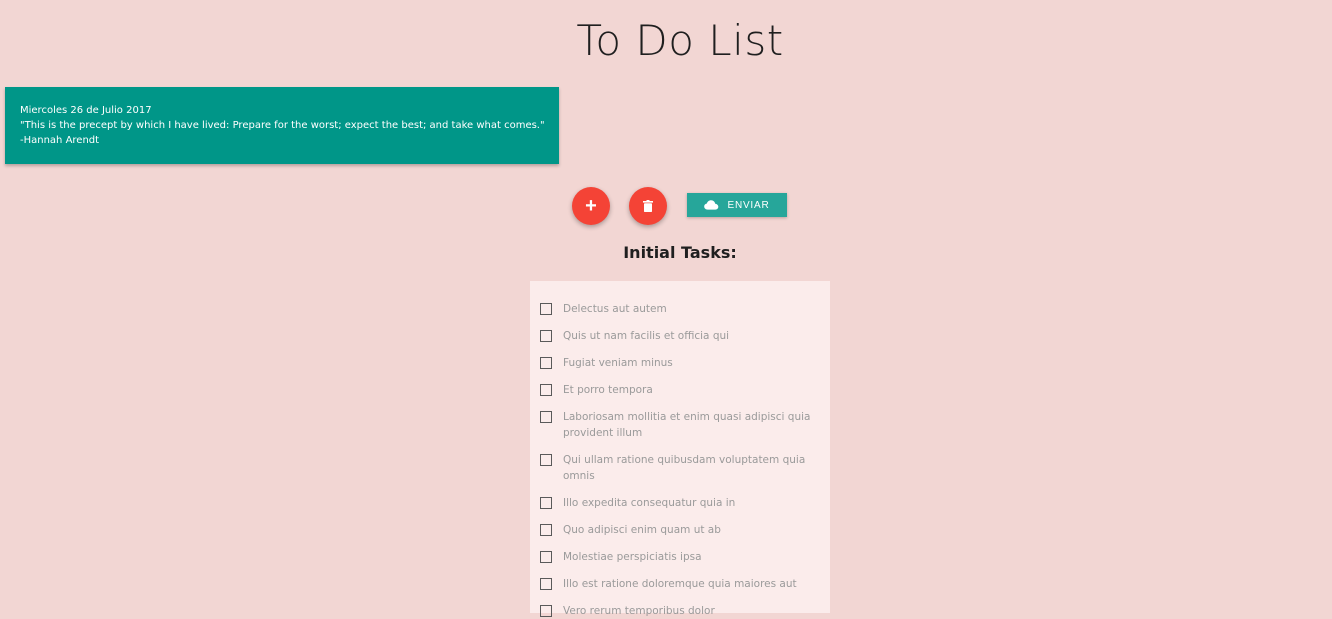 The width and height of the screenshot is (1332, 619). What do you see at coordinates (646, 336) in the screenshot?
I see `task-label: Quis ut nam facilis et officia qui` at bounding box center [646, 336].